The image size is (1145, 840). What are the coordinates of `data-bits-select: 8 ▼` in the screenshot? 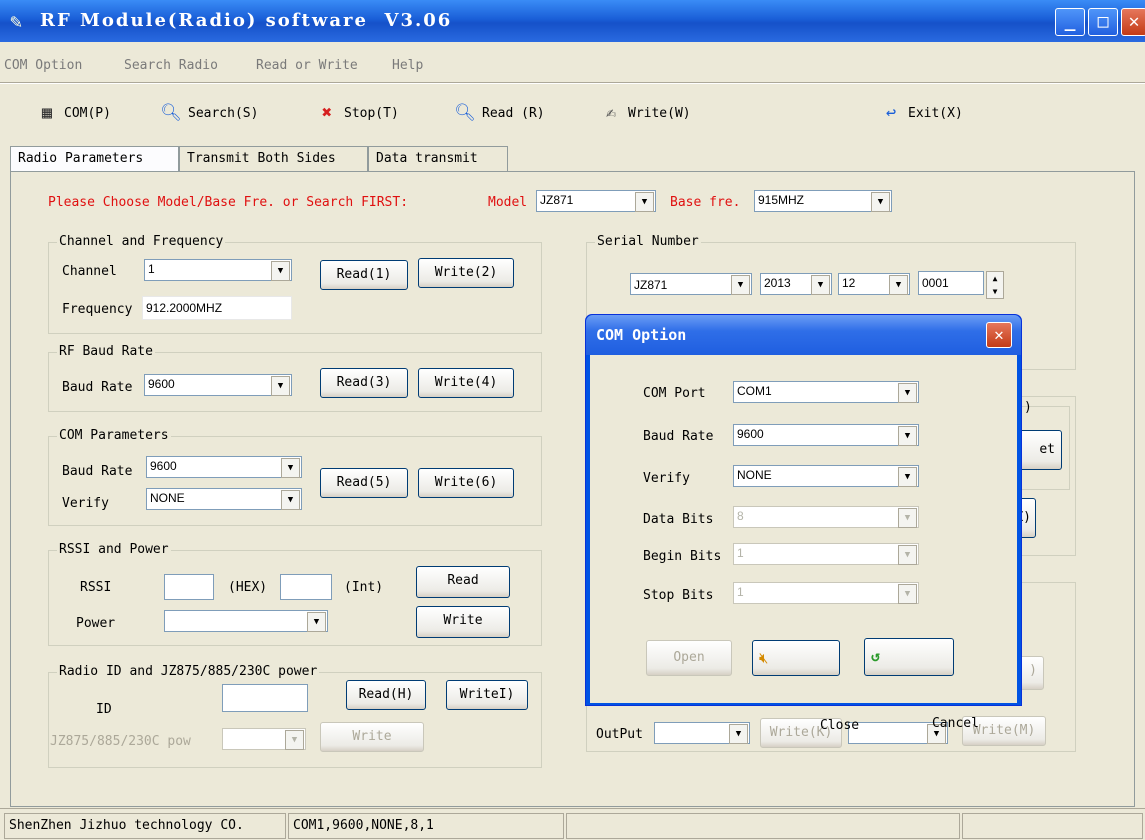 It's located at (826, 517).